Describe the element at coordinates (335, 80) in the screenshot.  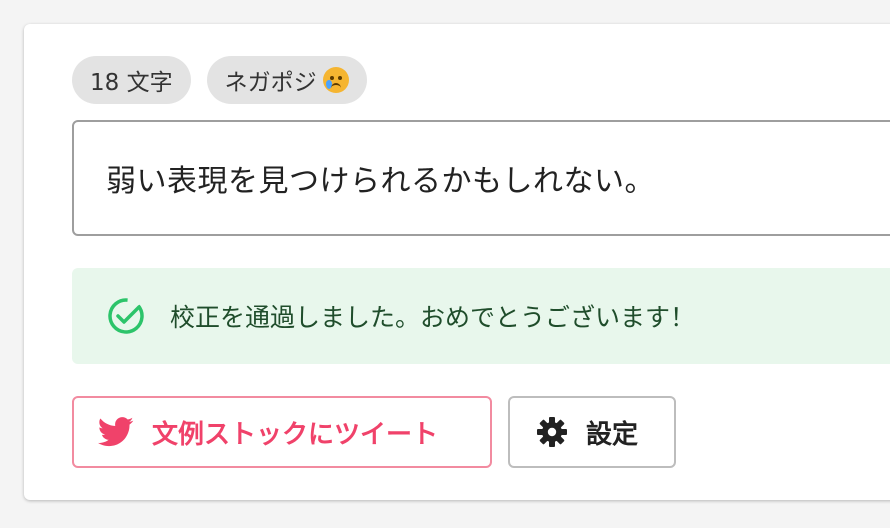
I see `crying-face-icon` at that location.